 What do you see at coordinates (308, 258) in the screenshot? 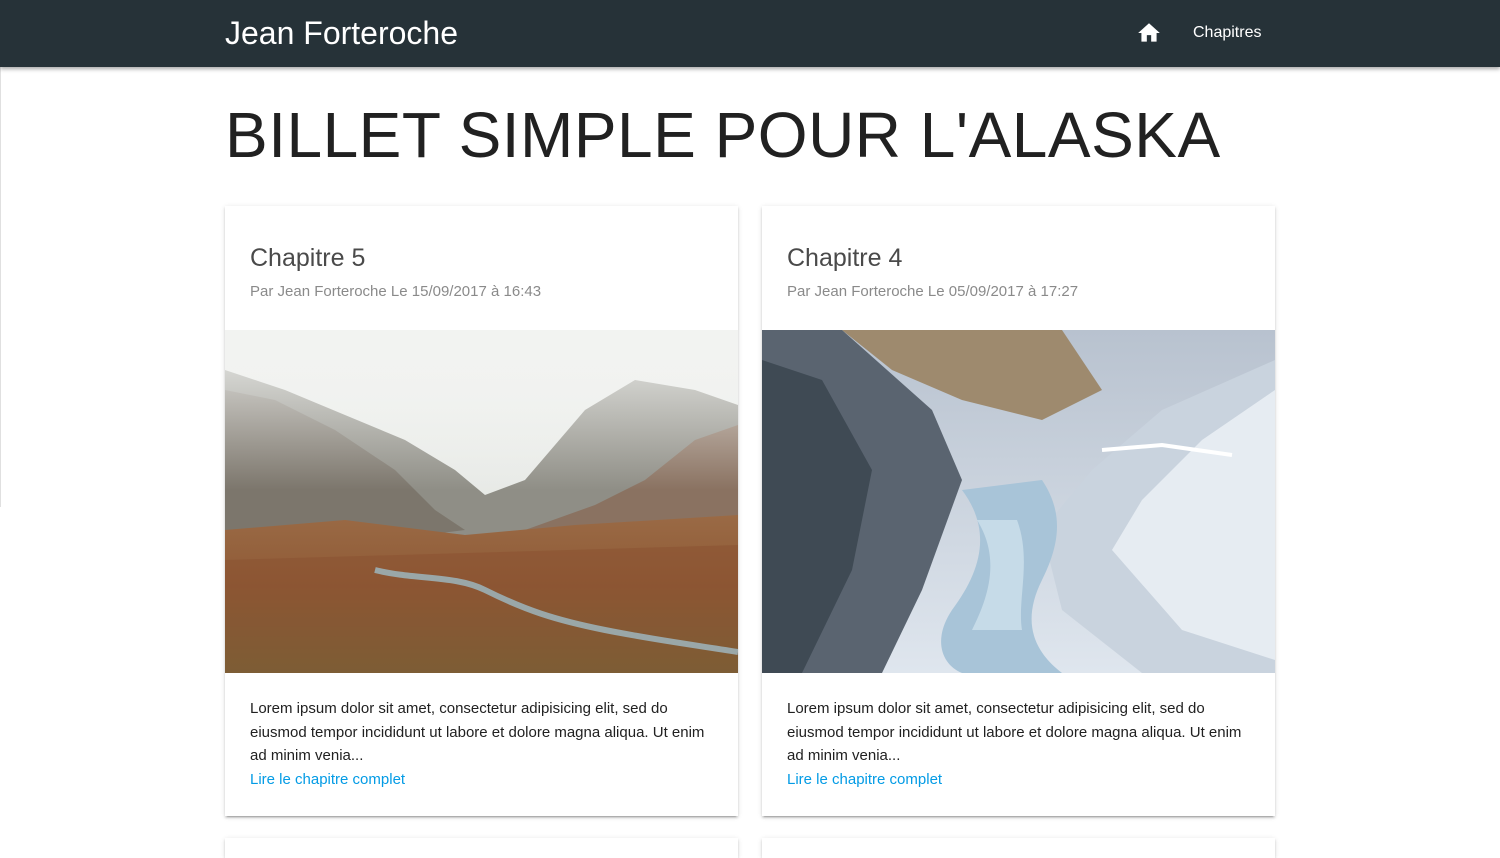
I see `post-title: Chapitre 5` at bounding box center [308, 258].